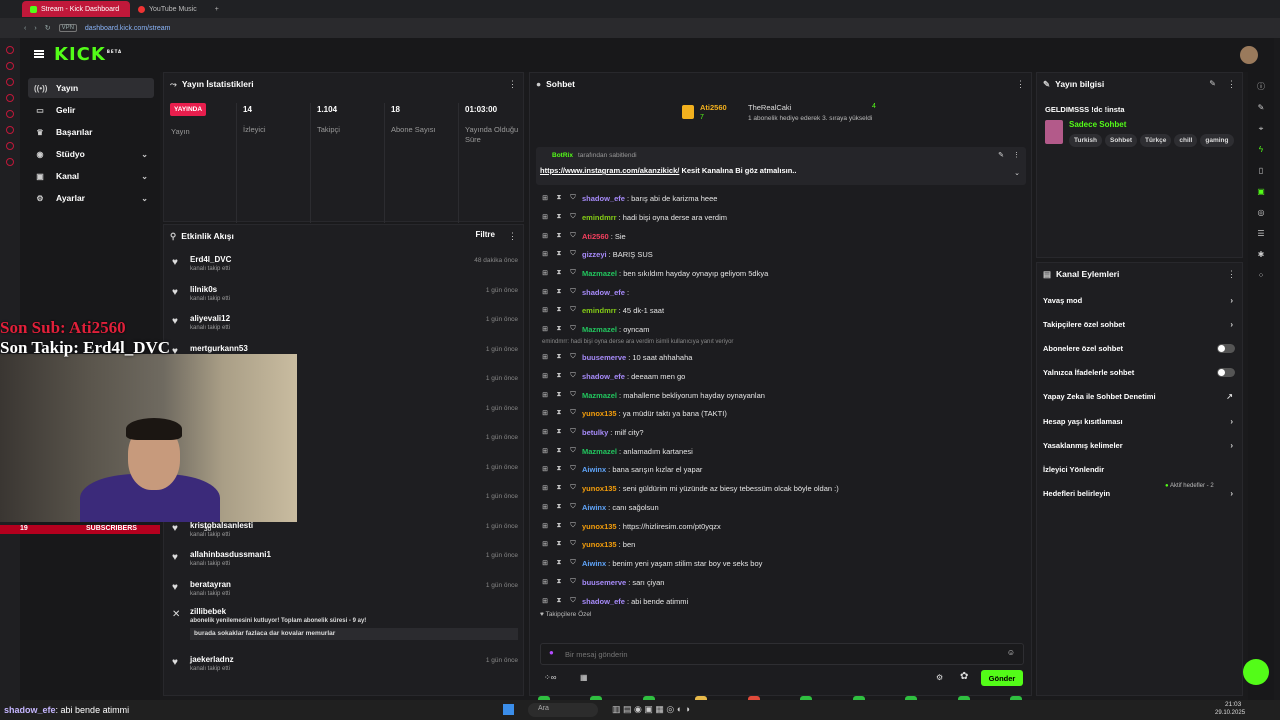  What do you see at coordinates (939, 677) in the screenshot?
I see `settings-icon: ⚙` at bounding box center [939, 677].